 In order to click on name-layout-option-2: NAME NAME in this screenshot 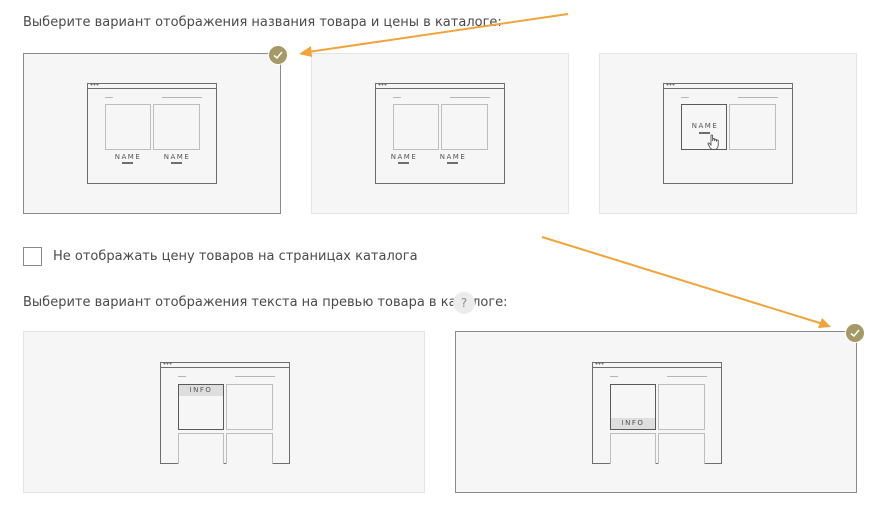, I will do `click(440, 133)`.